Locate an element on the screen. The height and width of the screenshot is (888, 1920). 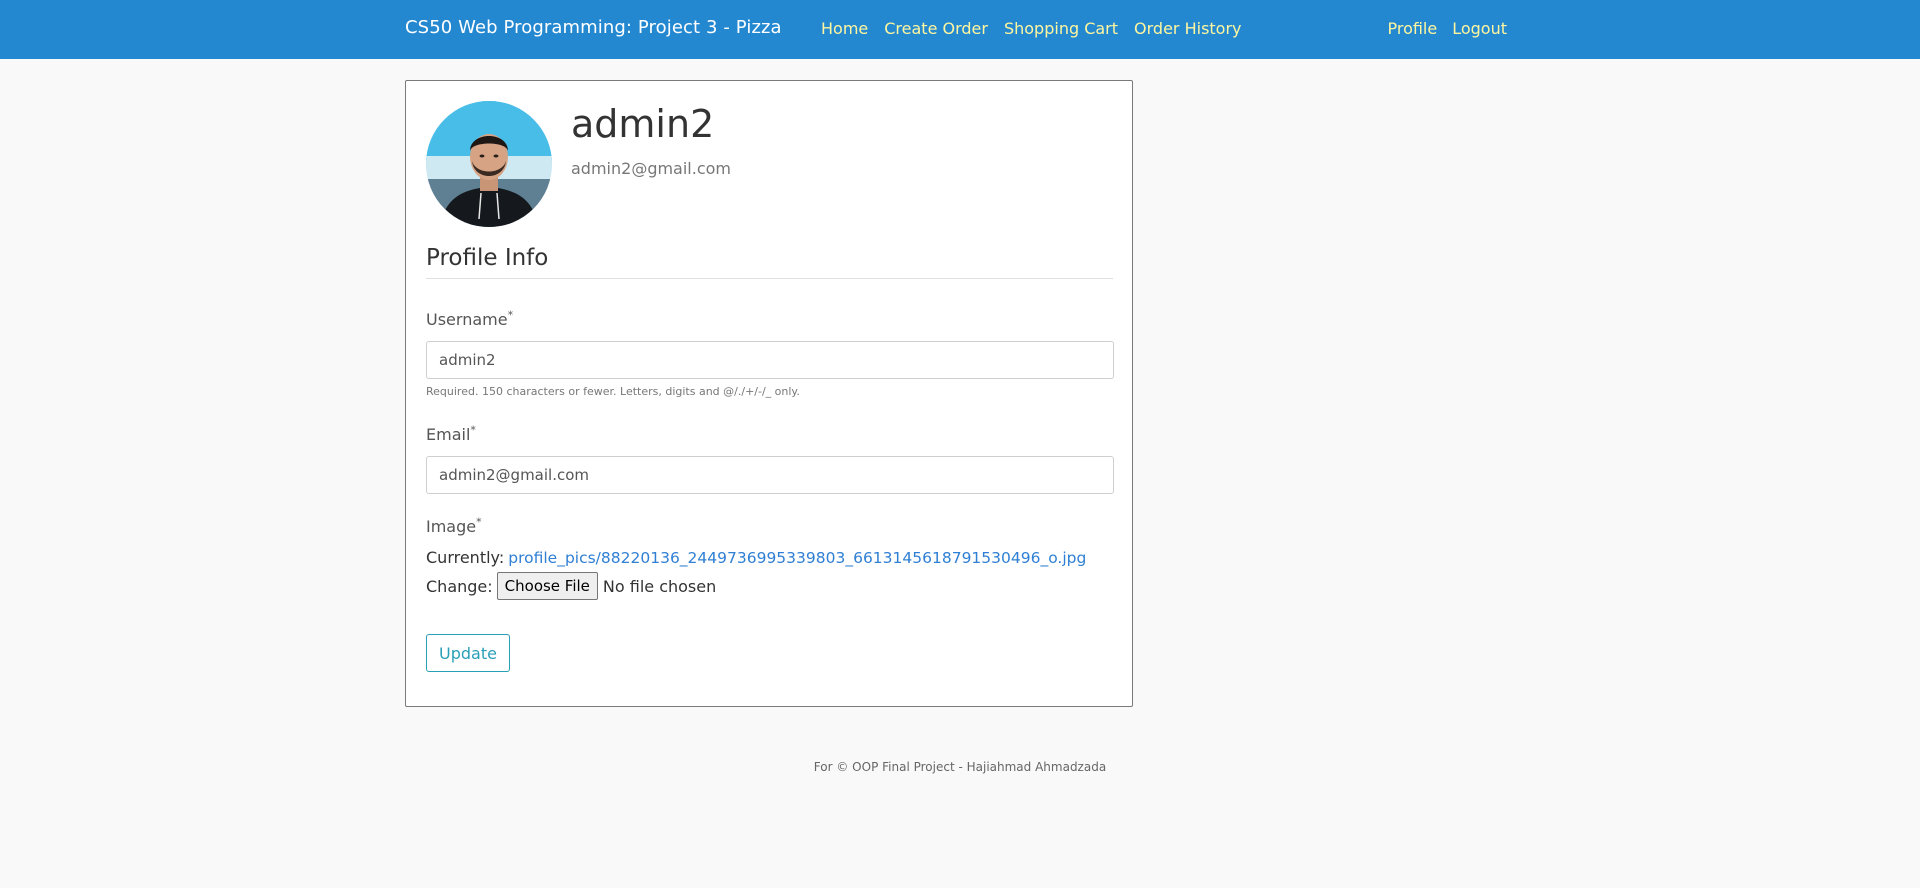
username-label: Username* is located at coordinates (470, 318).